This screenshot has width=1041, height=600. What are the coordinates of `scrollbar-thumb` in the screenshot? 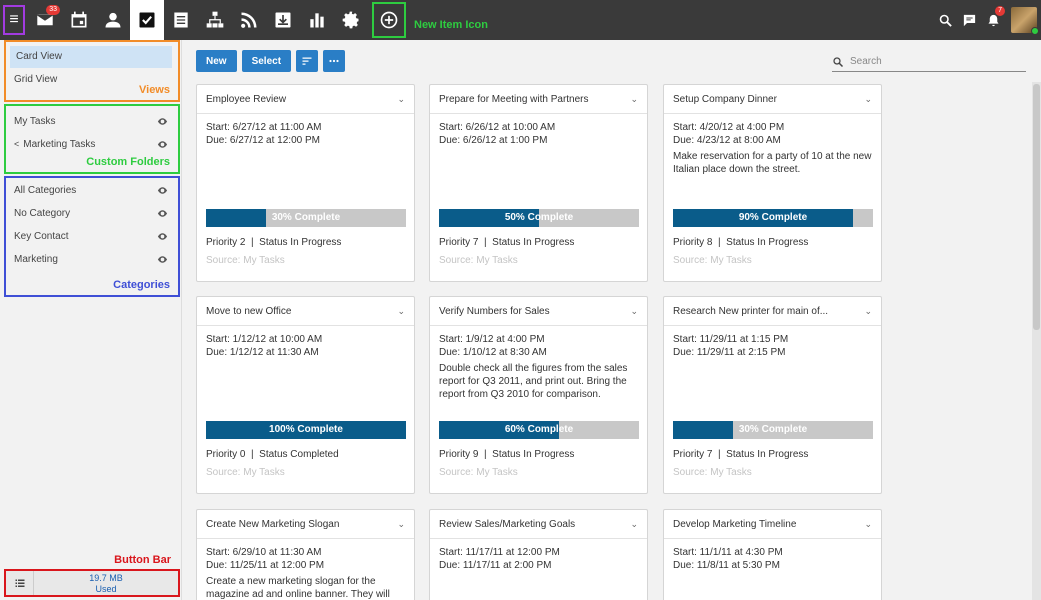 It's located at (1036, 207).